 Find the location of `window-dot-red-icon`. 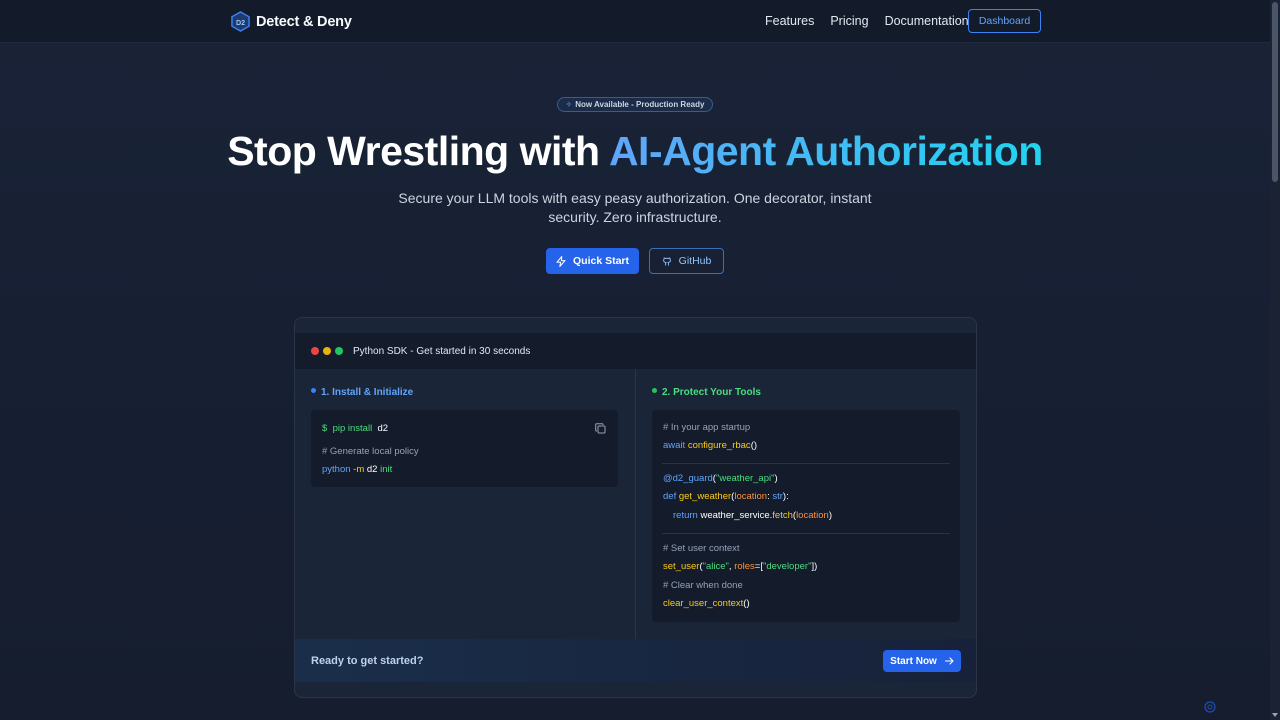

window-dot-red-icon is located at coordinates (315, 351).